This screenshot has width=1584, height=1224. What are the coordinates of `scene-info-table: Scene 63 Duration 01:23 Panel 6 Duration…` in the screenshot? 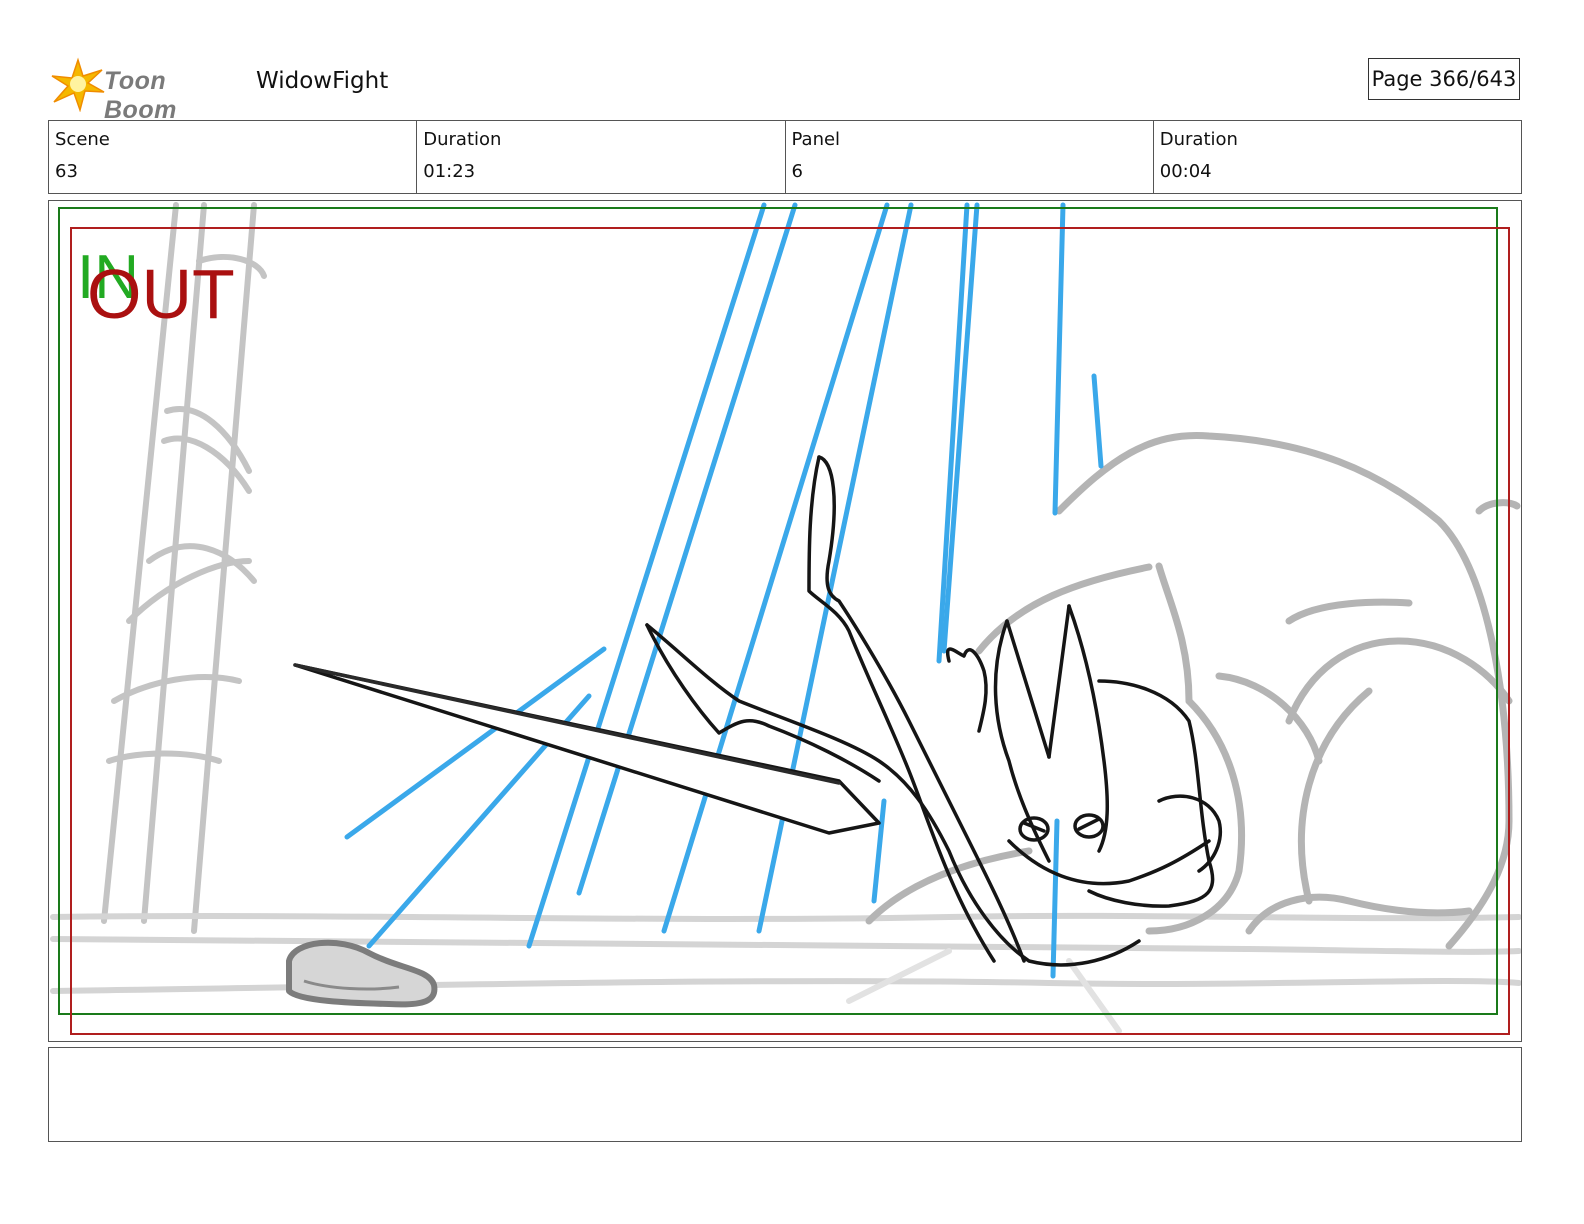 It's located at (785, 157).